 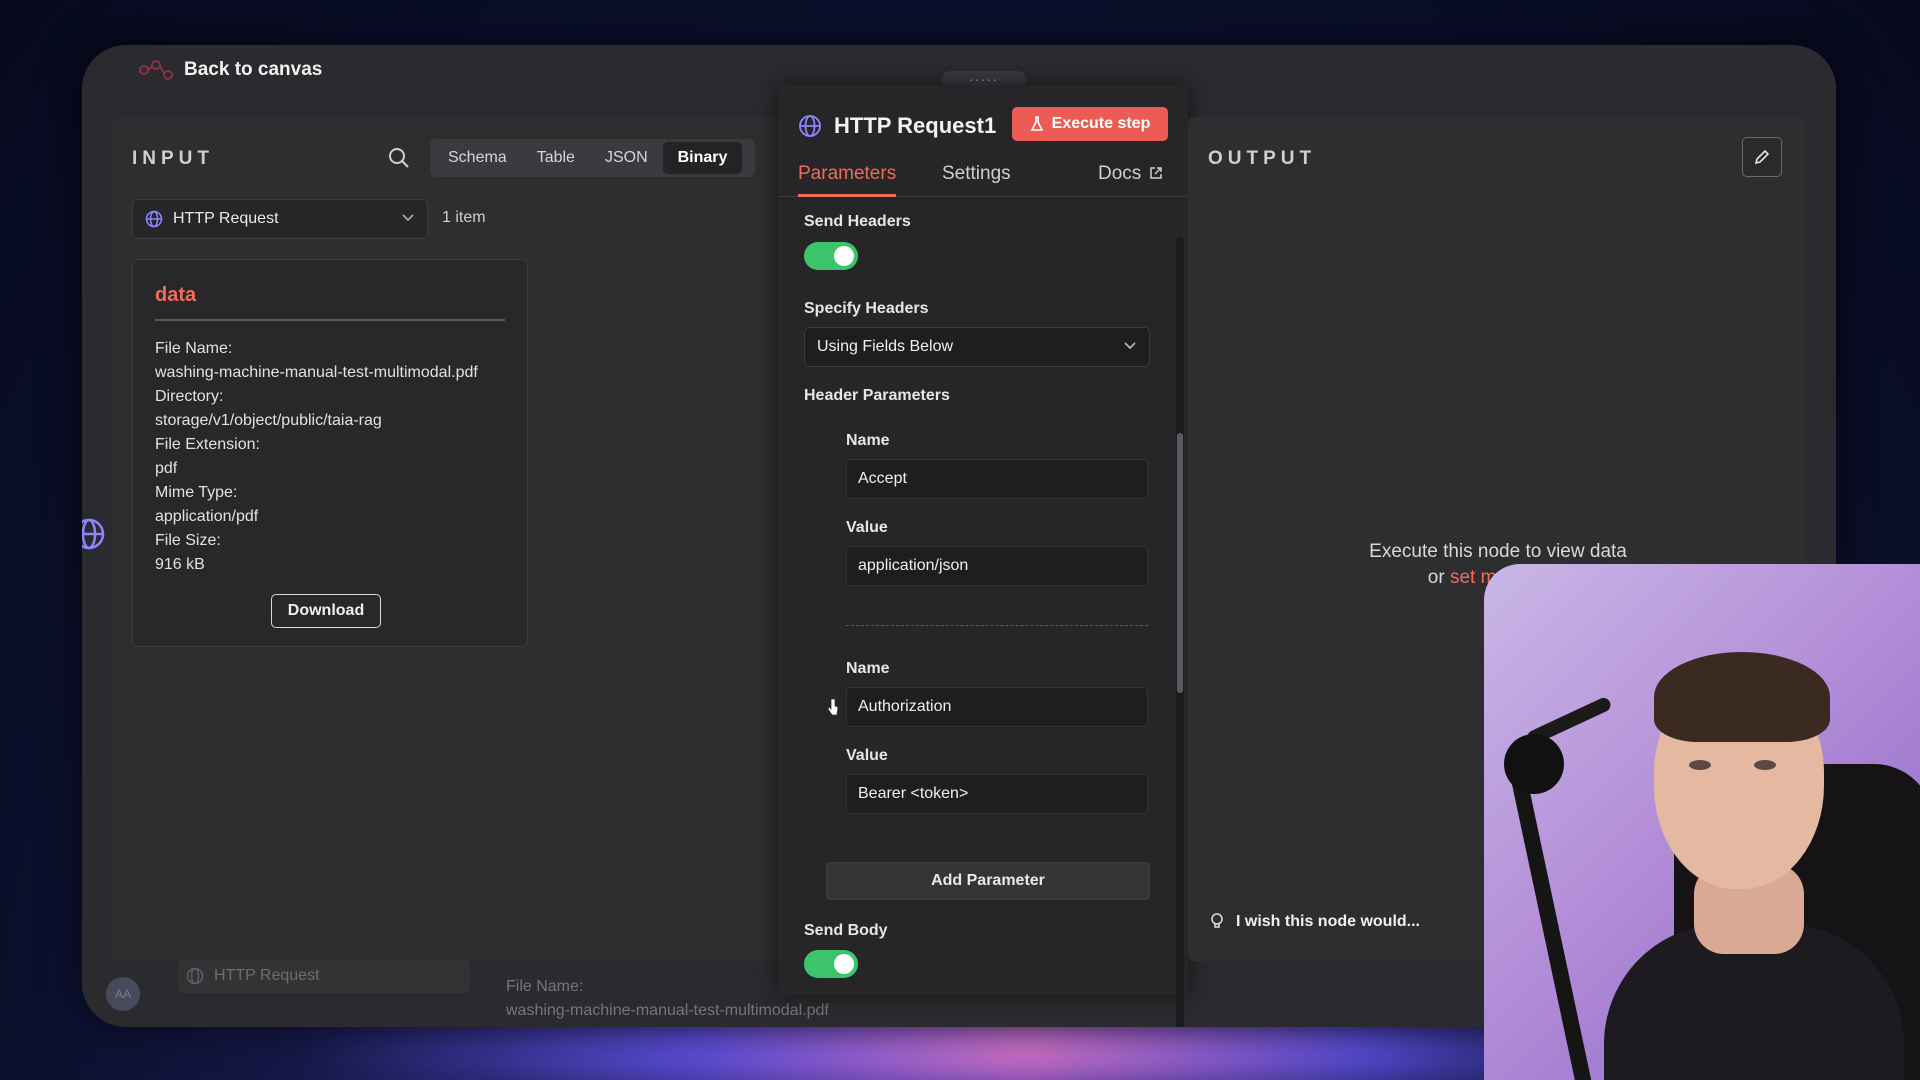 What do you see at coordinates (1180, 563) in the screenshot?
I see `parameters-scroll-thumb` at bounding box center [1180, 563].